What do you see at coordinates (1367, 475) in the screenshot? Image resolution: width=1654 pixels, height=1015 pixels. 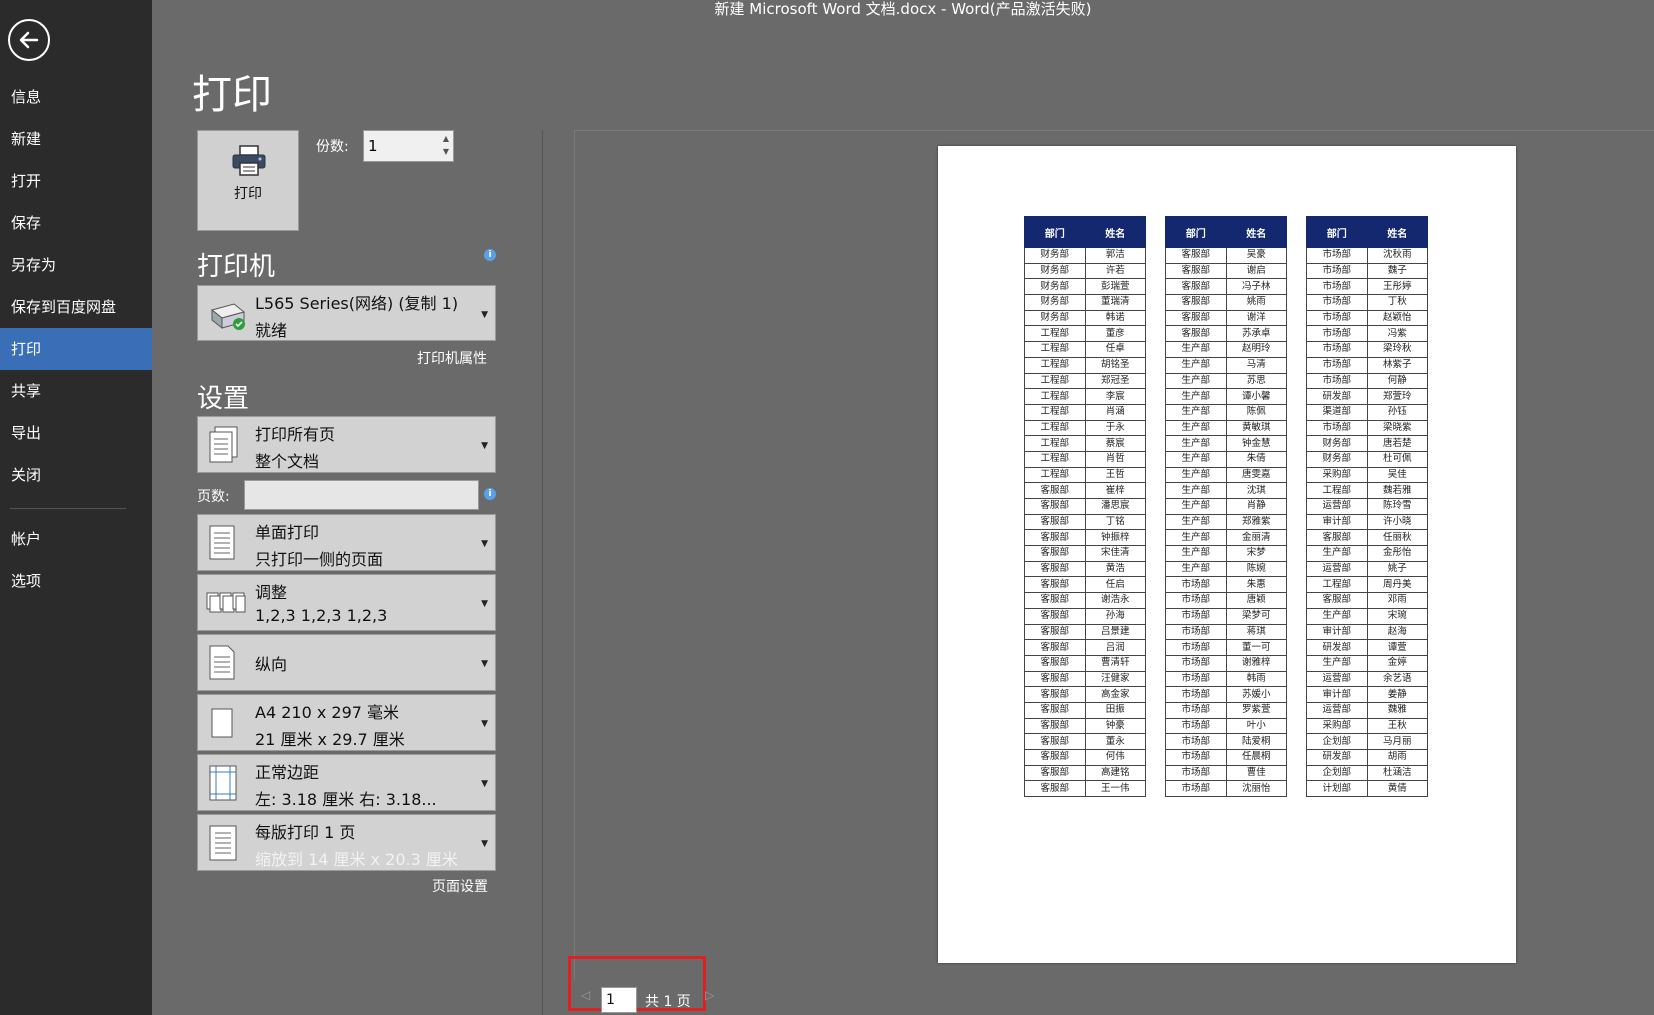 I see `table-row: 采购部 吴佳` at bounding box center [1367, 475].